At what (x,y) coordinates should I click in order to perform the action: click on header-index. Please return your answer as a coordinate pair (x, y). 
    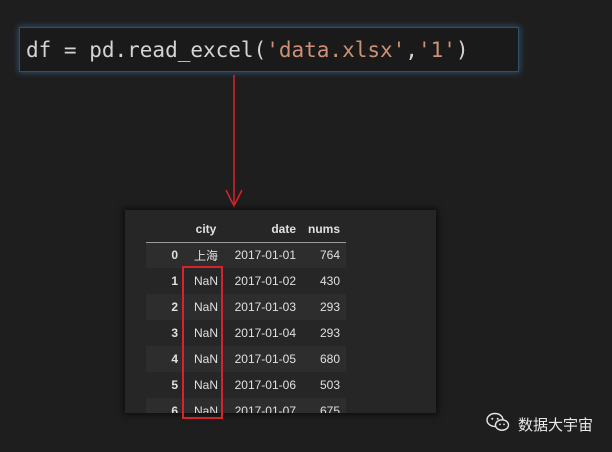
    Looking at the image, I should click on (165, 229).